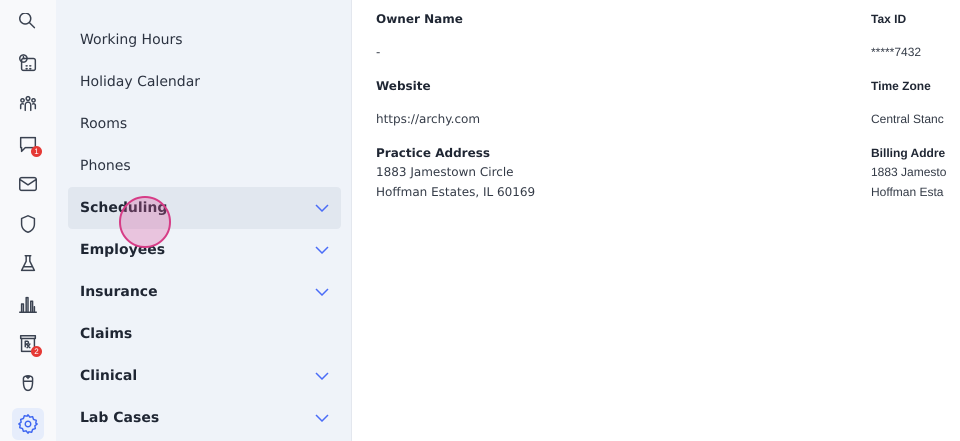 The image size is (960, 441). What do you see at coordinates (445, 172) in the screenshot?
I see `field-value: 1883 Jamestown Circle` at bounding box center [445, 172].